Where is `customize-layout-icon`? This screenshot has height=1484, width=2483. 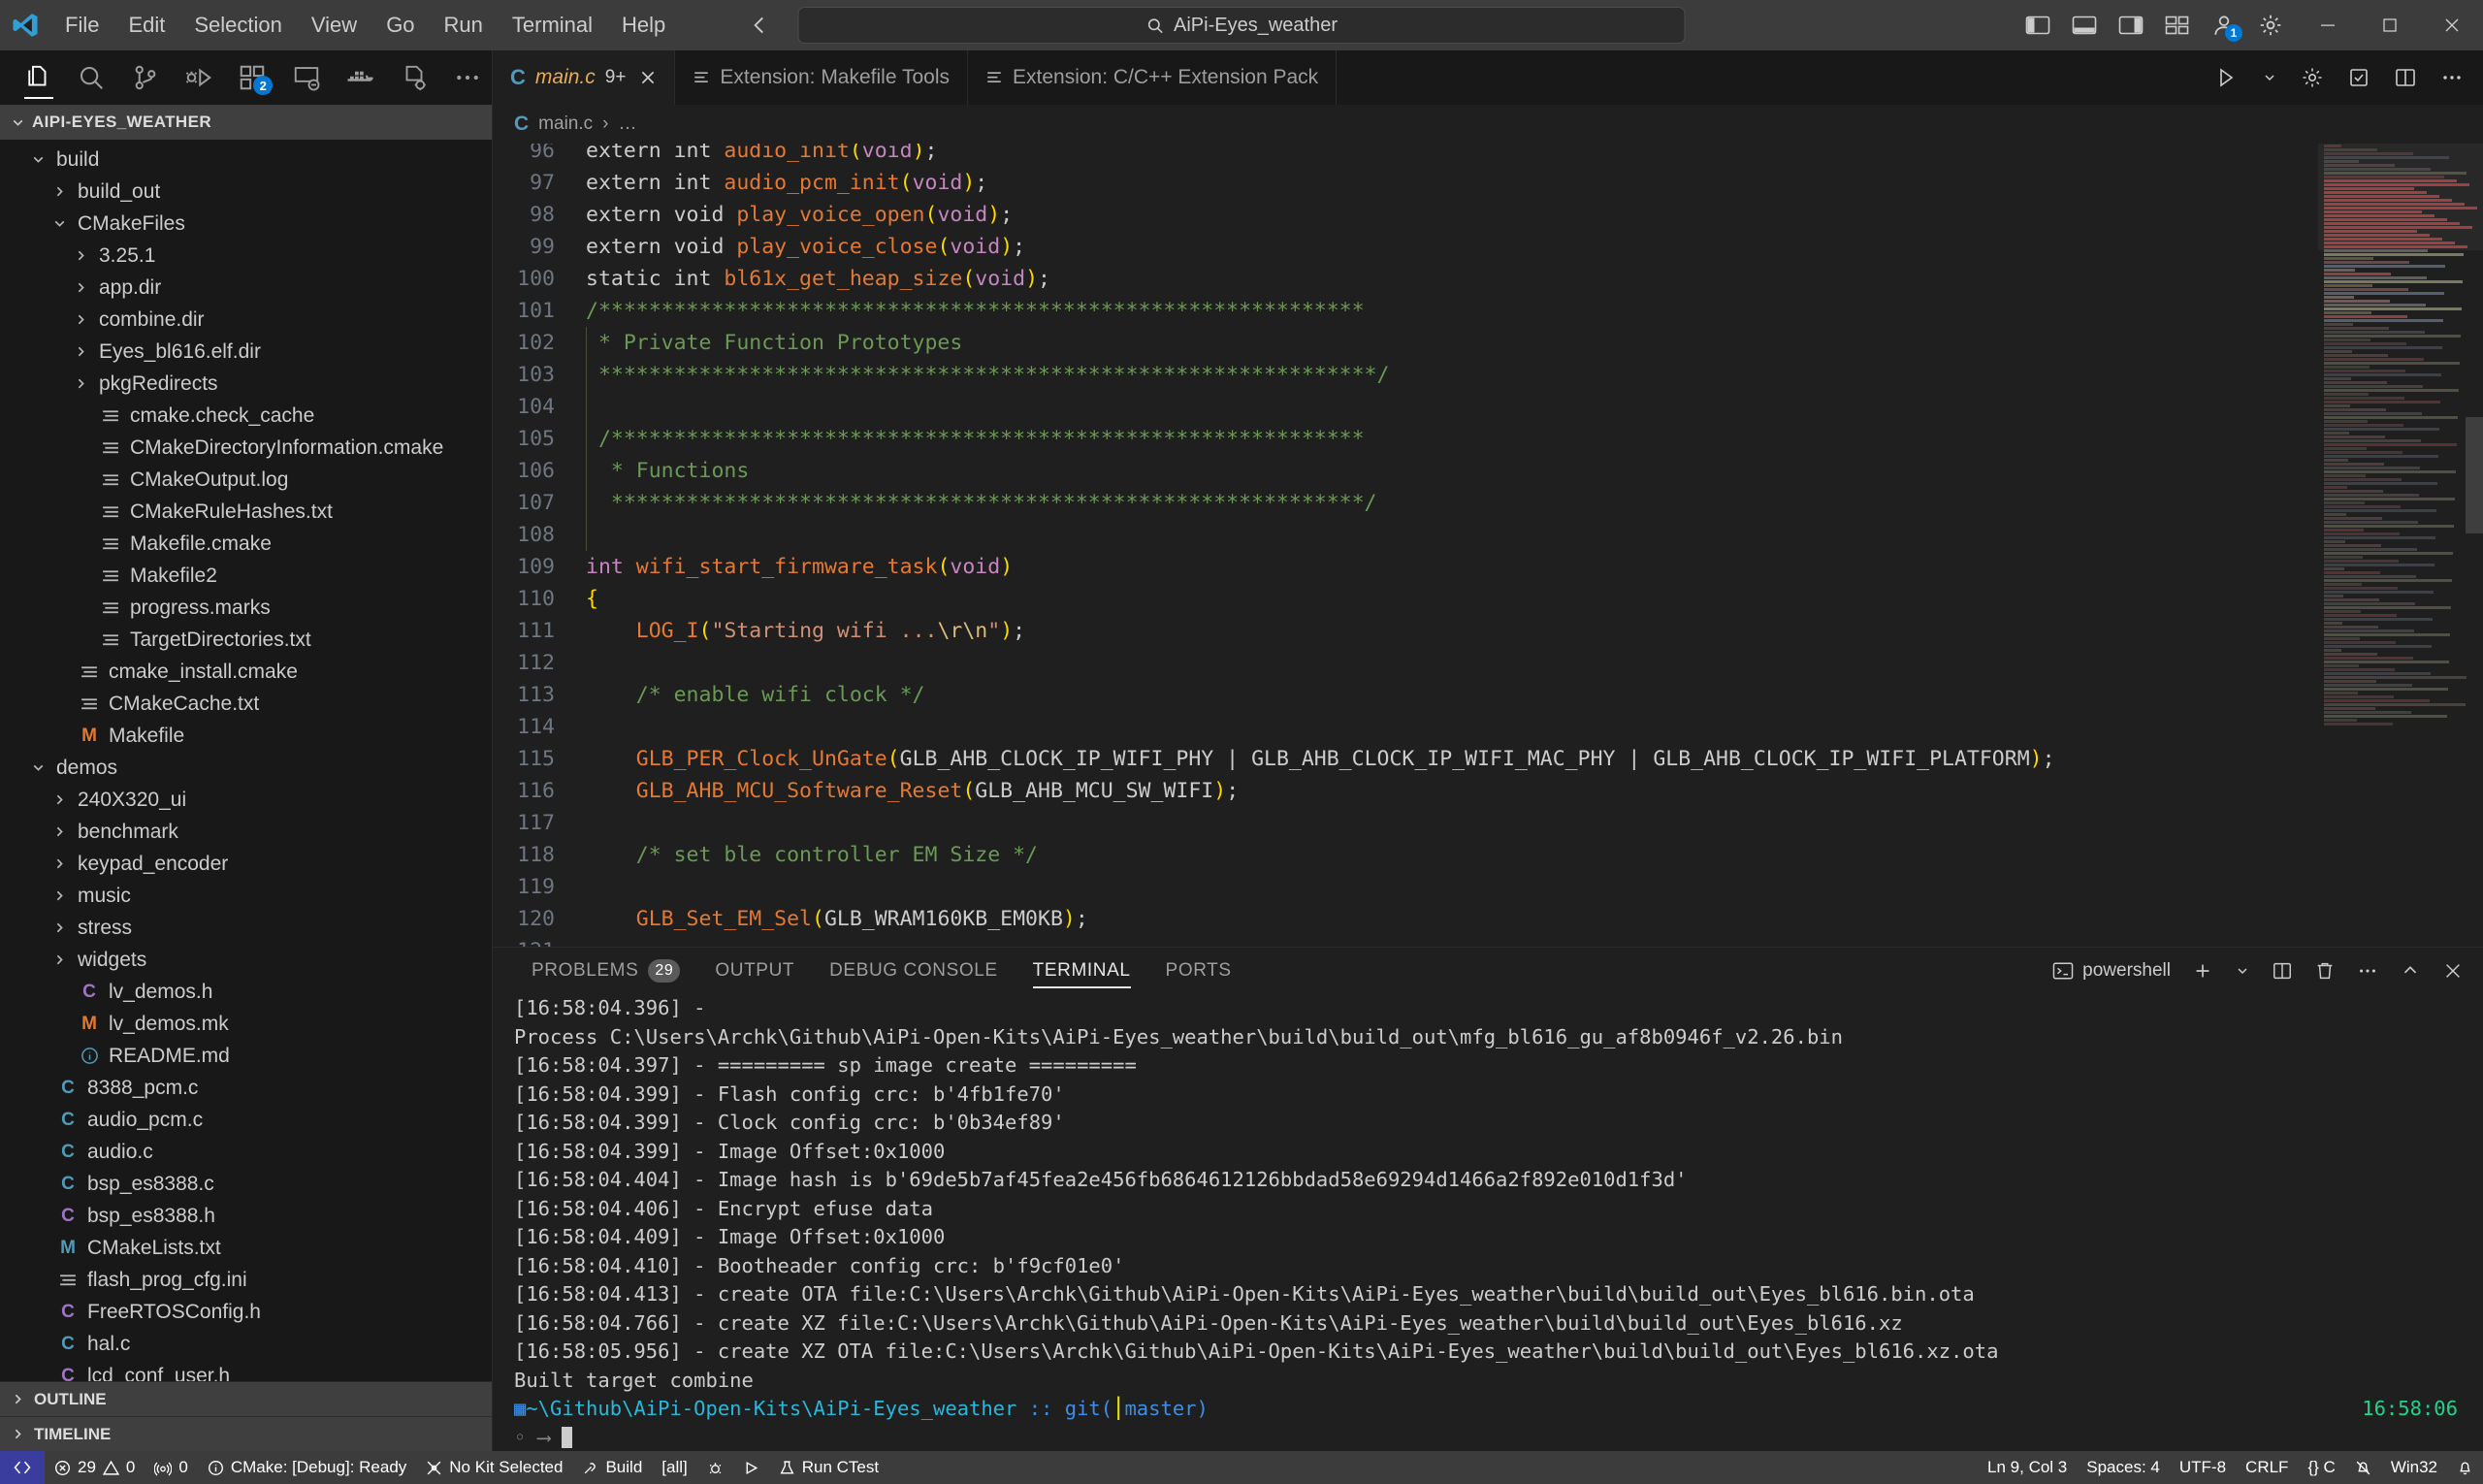 customize-layout-icon is located at coordinates (2178, 25).